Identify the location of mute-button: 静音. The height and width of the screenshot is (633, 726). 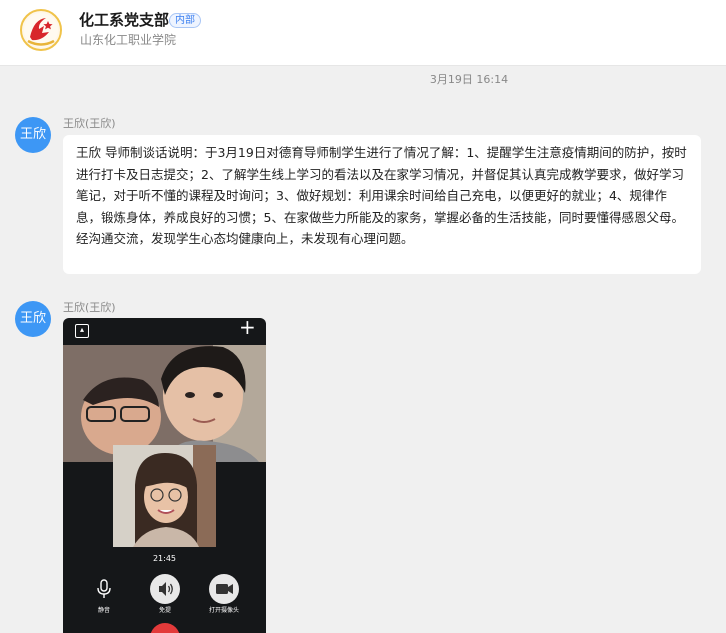
(104, 594).